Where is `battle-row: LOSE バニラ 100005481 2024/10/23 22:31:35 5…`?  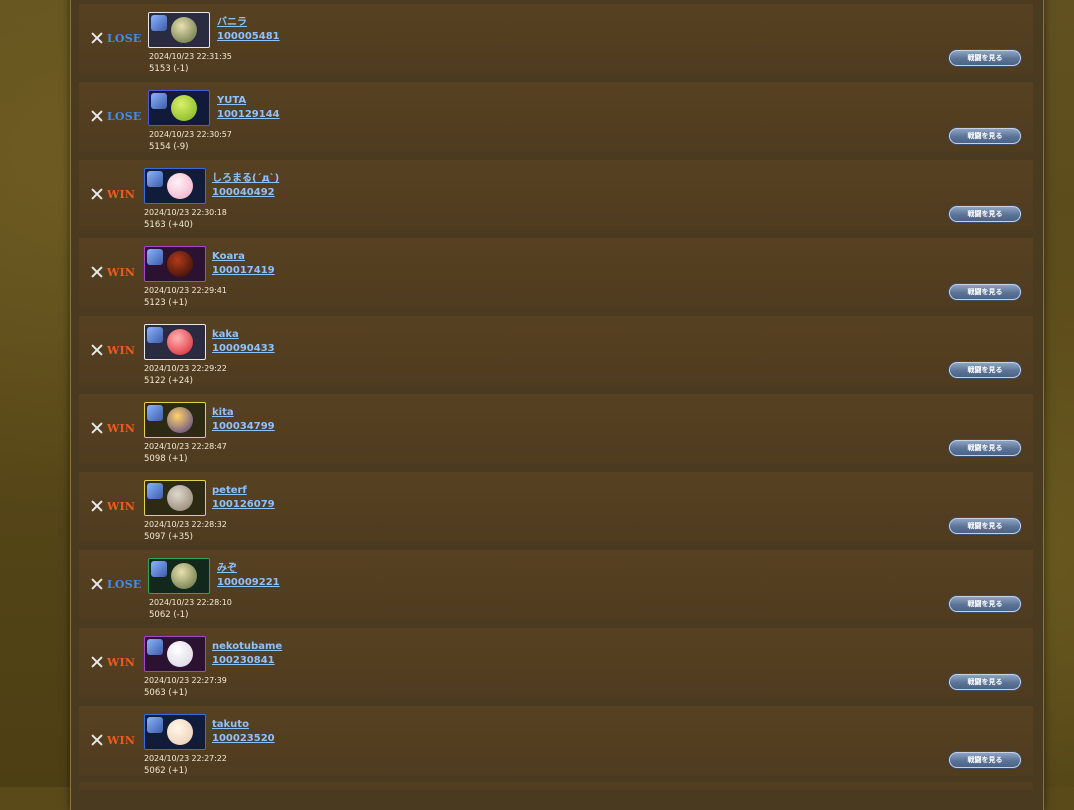 battle-row: LOSE バニラ 100005481 2024/10/23 22:31:35 5… is located at coordinates (556, 39).